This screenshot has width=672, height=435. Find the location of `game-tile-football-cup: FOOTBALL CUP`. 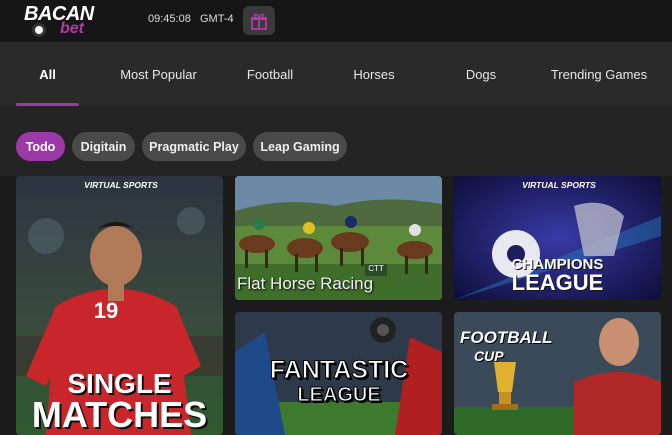

game-tile-football-cup: FOOTBALL CUP is located at coordinates (557, 373).